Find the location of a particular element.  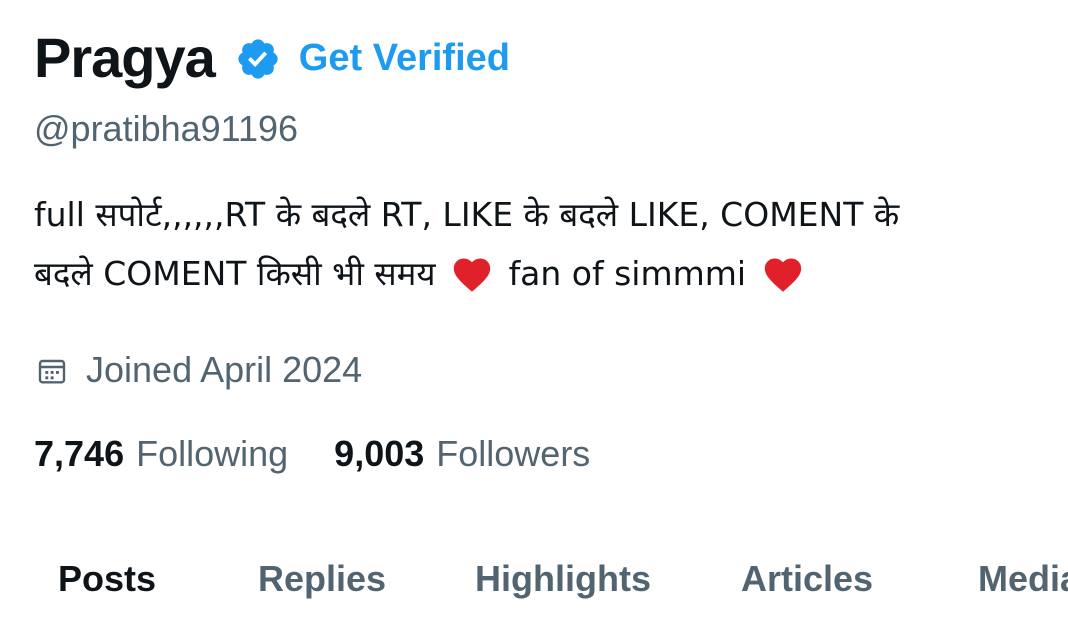

followers-stat-link: 9,003 Followers is located at coordinates (462, 454).